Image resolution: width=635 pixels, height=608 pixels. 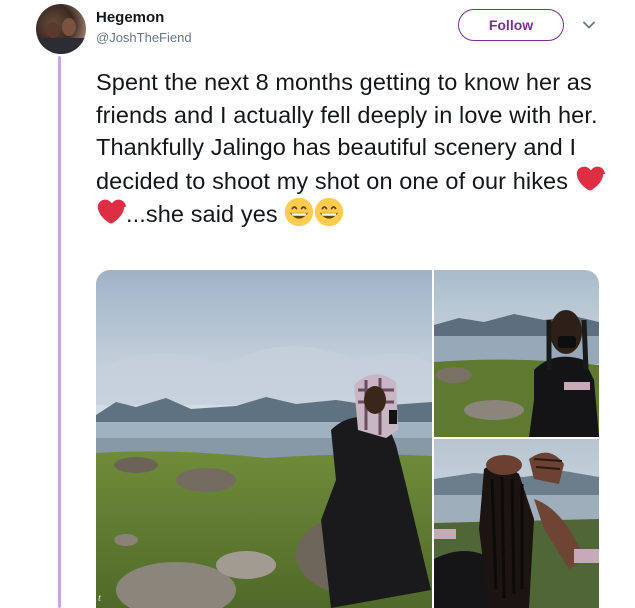 I want to click on avatar, so click(x=61, y=29).